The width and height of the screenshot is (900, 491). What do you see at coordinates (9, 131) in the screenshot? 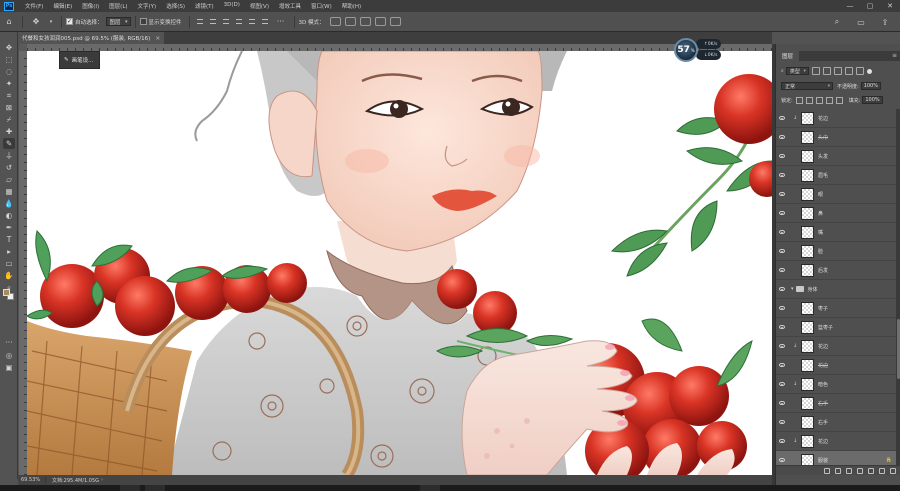
I see `healing-icon: ✚` at bounding box center [9, 131].